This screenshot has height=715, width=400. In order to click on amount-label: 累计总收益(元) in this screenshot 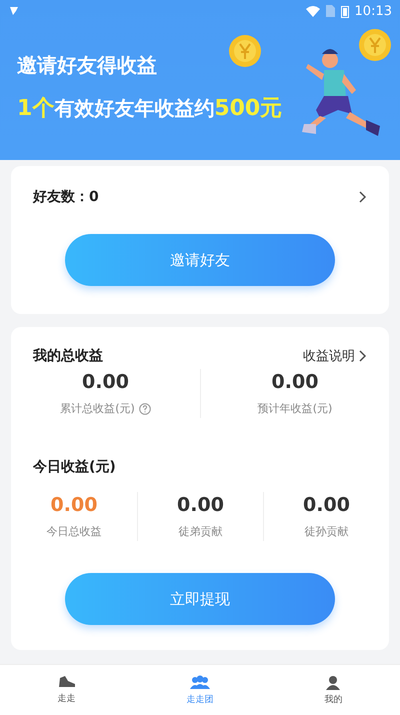, I will do `click(97, 408)`.